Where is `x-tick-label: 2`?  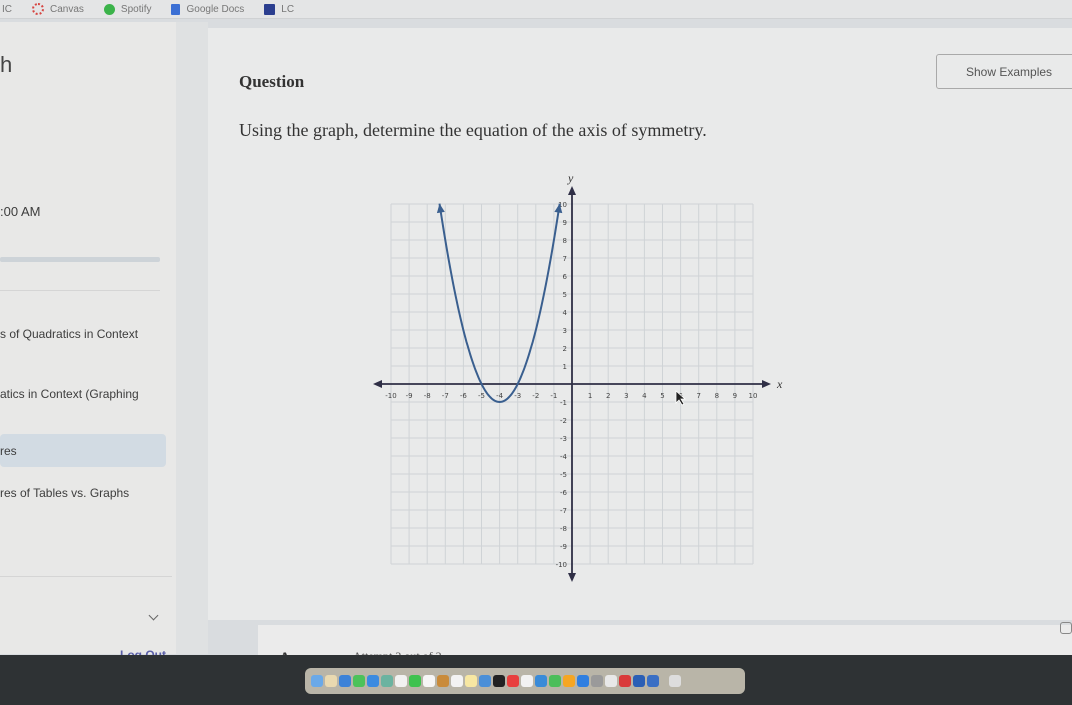 x-tick-label: 2 is located at coordinates (608, 396).